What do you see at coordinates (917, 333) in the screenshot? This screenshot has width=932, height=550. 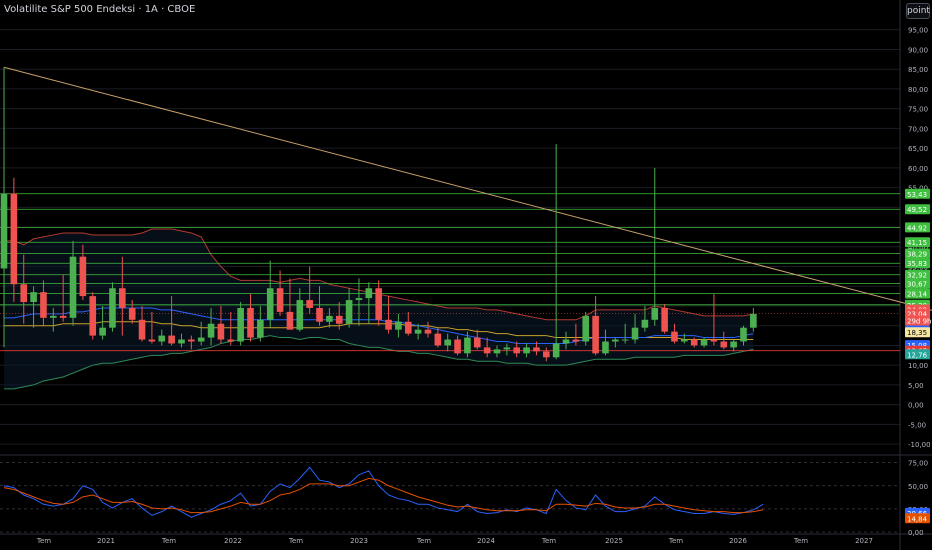 I see `price-label: 18,35` at bounding box center [917, 333].